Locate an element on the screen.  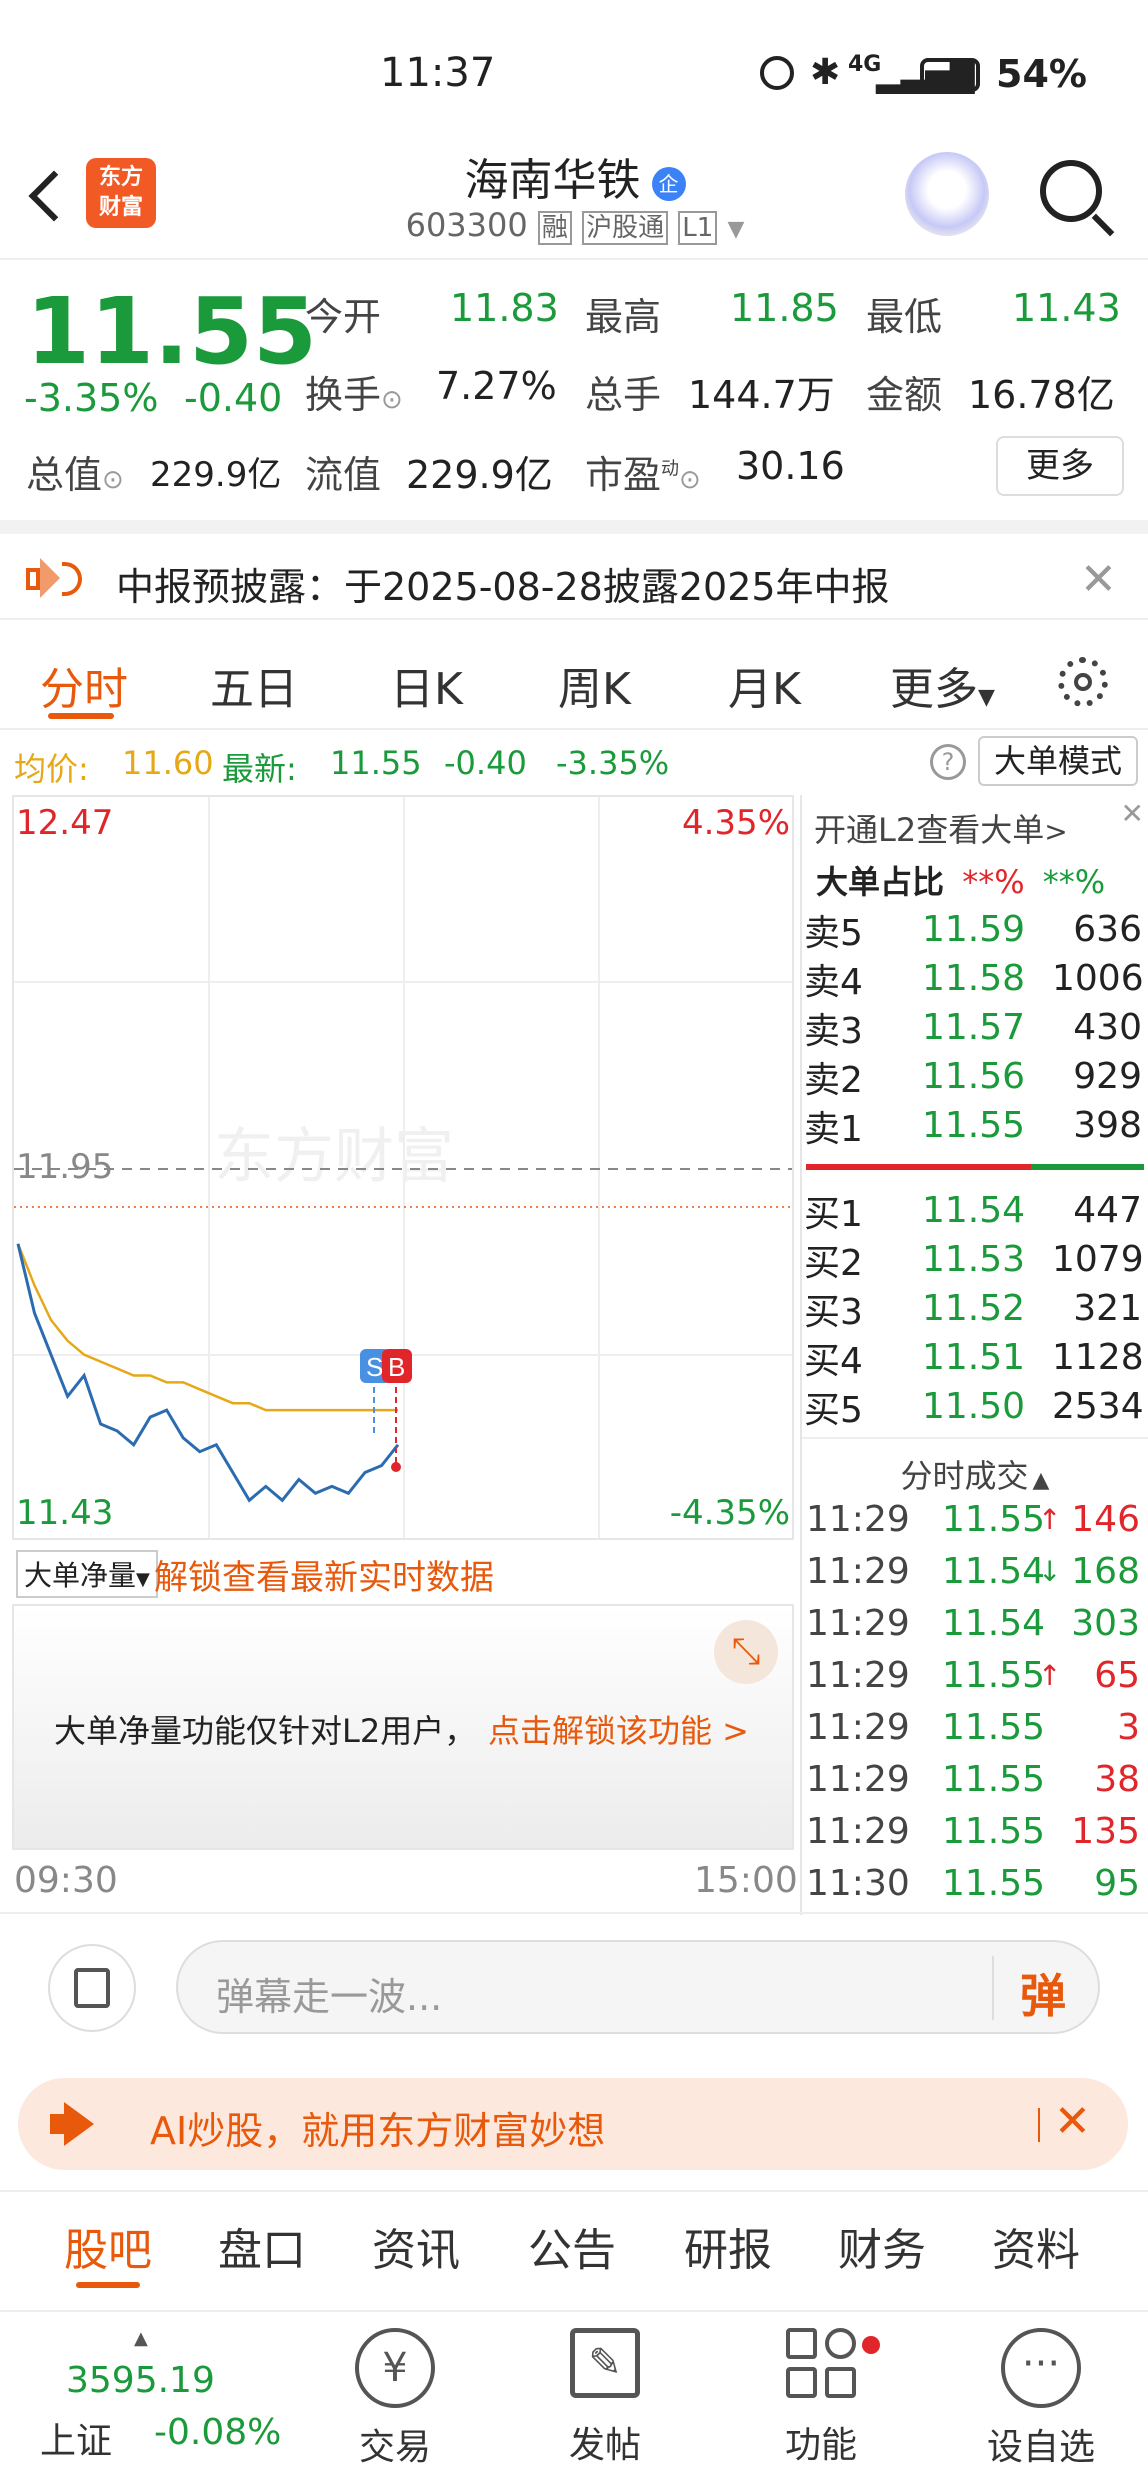
bid-row: 买2 11.53 1079 is located at coordinates (975, 1259).